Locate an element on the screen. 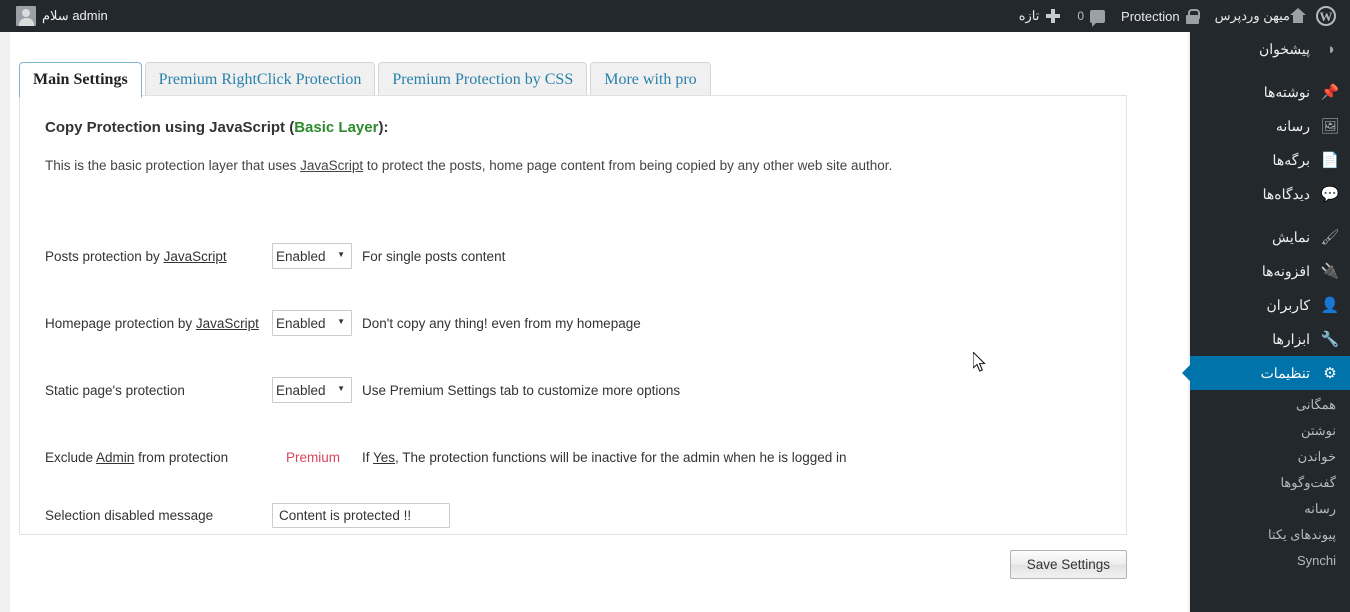 This screenshot has width=1350, height=612. site-name-menu: میهن وردپرس is located at coordinates (1257, 16).